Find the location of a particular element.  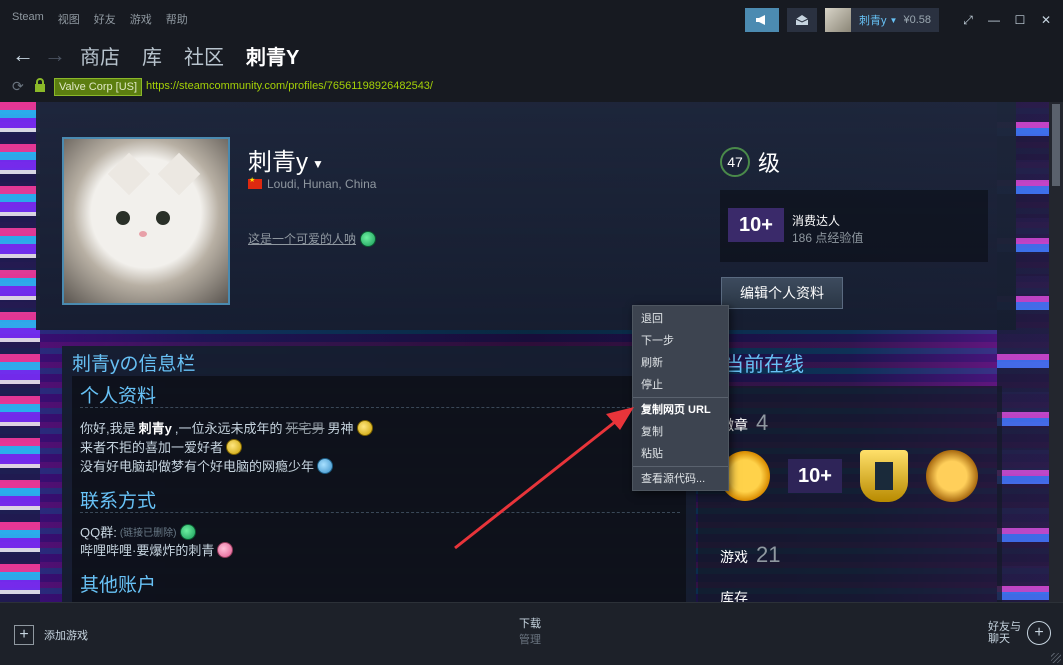

summary-text: 这是一个可爱的人呐 is located at coordinates (302, 239).